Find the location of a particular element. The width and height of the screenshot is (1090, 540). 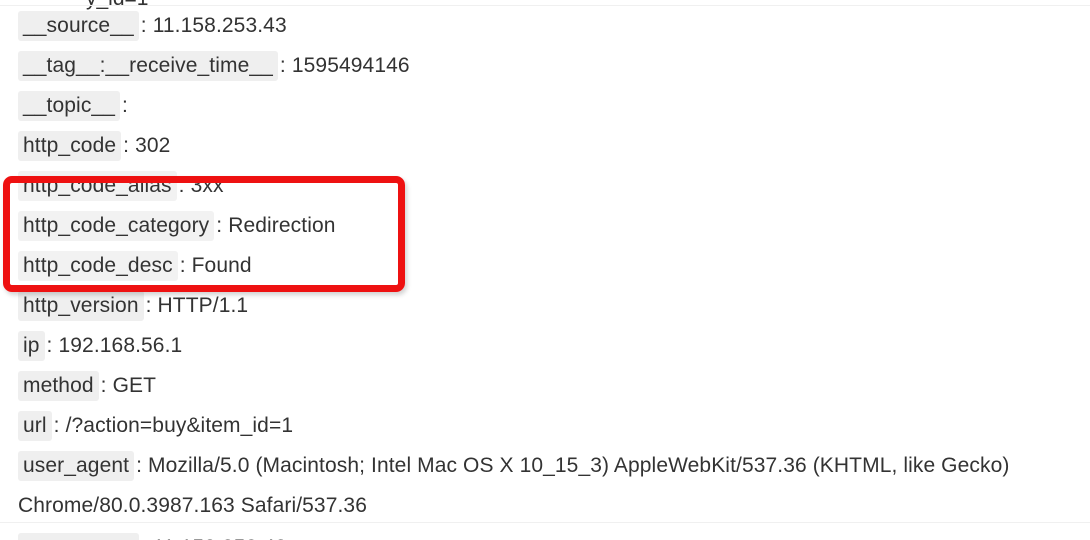

field-line: http_code_category: Redirection is located at coordinates (177, 226).